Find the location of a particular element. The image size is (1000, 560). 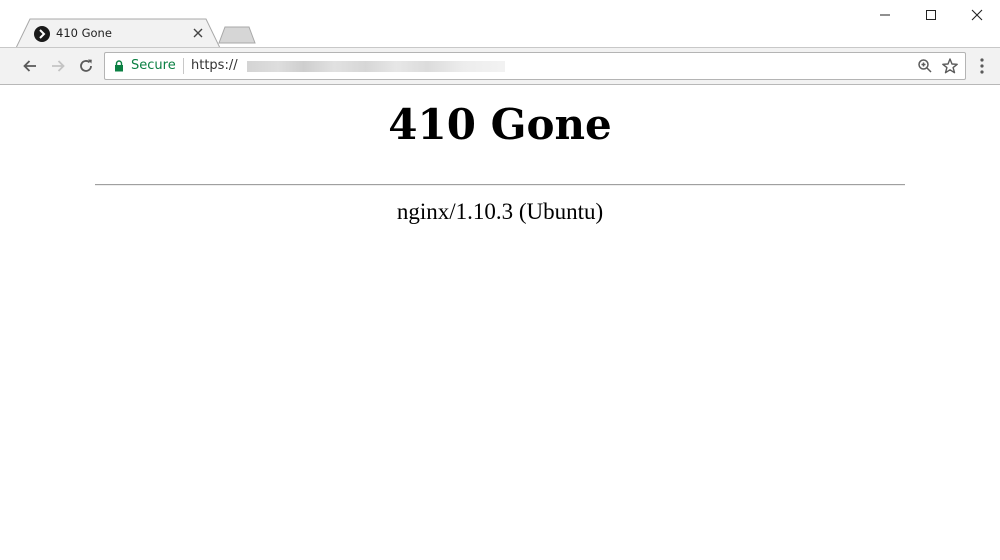

zoom-icon is located at coordinates (925, 66).